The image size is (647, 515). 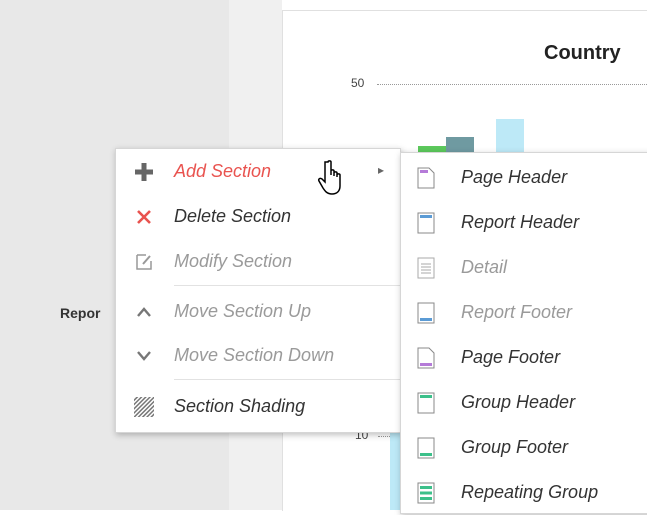 I want to click on y-tick-50: 50, so click(x=358, y=83).